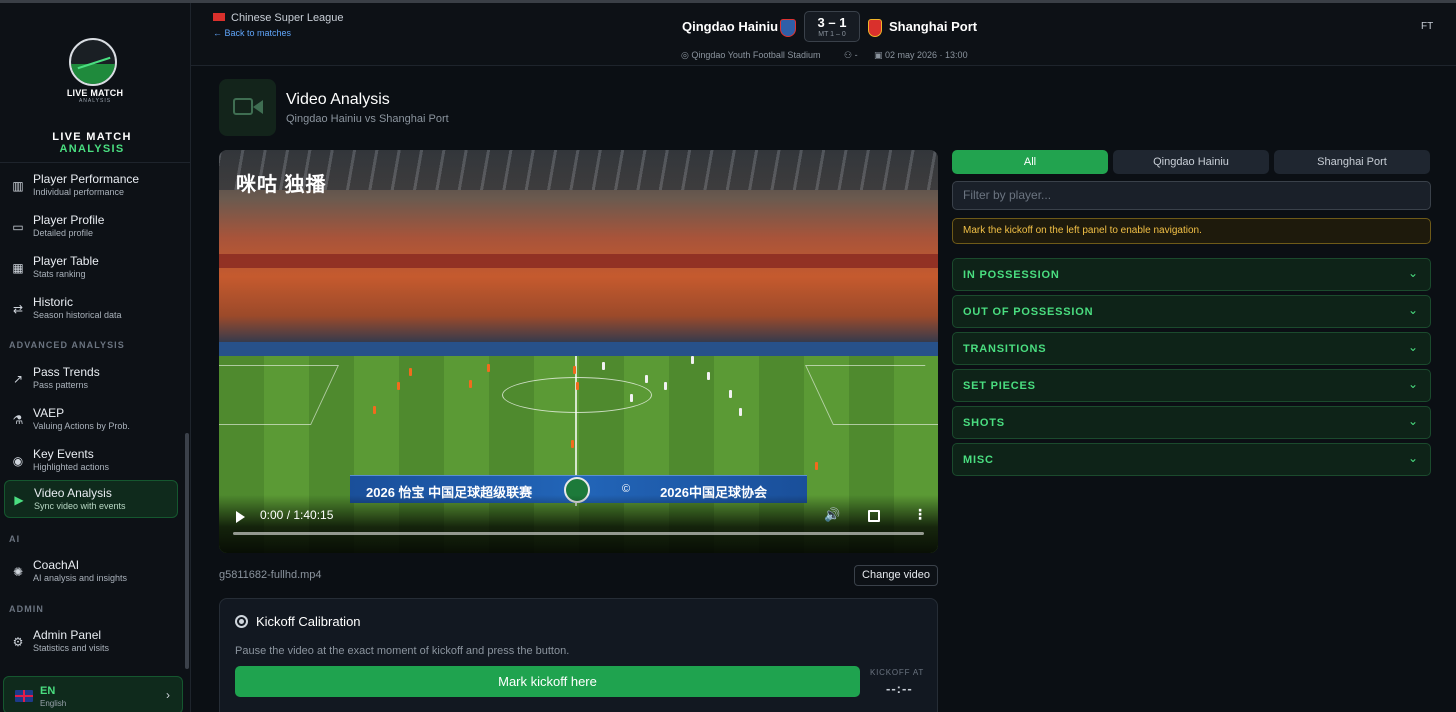  What do you see at coordinates (18, 461) in the screenshot?
I see `eye-icon: ◉` at bounding box center [18, 461].